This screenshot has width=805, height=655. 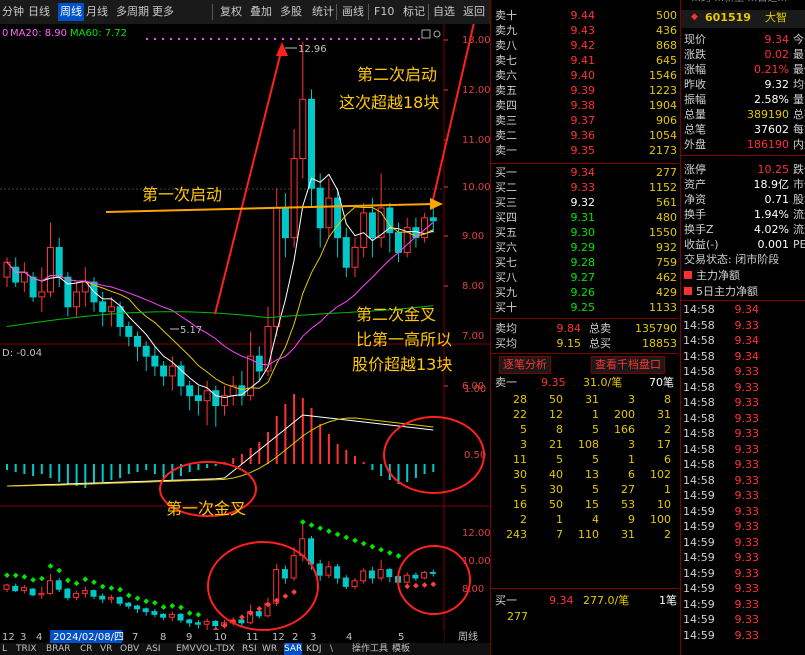 I want to click on indicator-tab-8: VOL-TDX, so click(x=215, y=649).